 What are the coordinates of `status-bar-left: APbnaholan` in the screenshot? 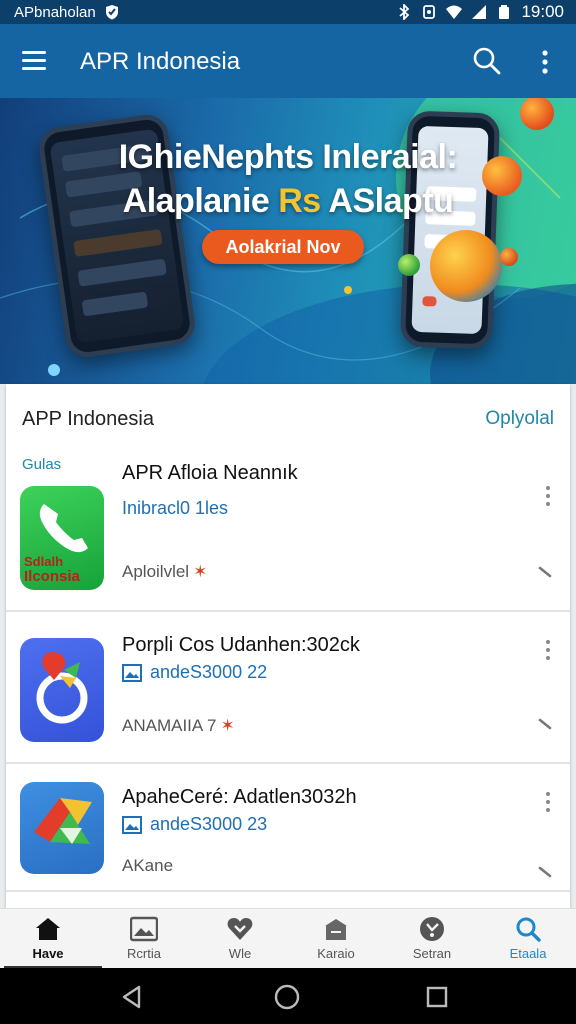 It's located at (67, 12).